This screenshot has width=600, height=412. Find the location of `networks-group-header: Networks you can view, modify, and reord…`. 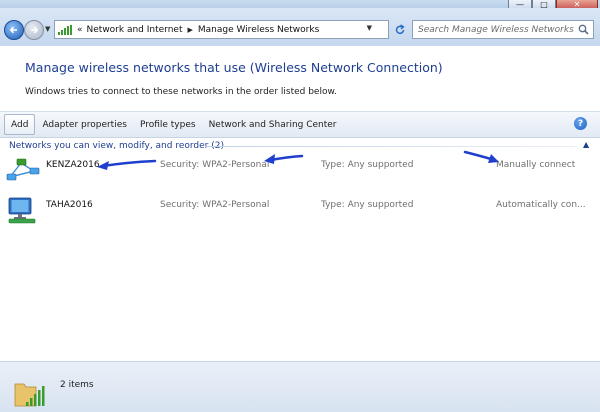

networks-group-header: Networks you can view, modify, and reord… is located at coordinates (116, 146).